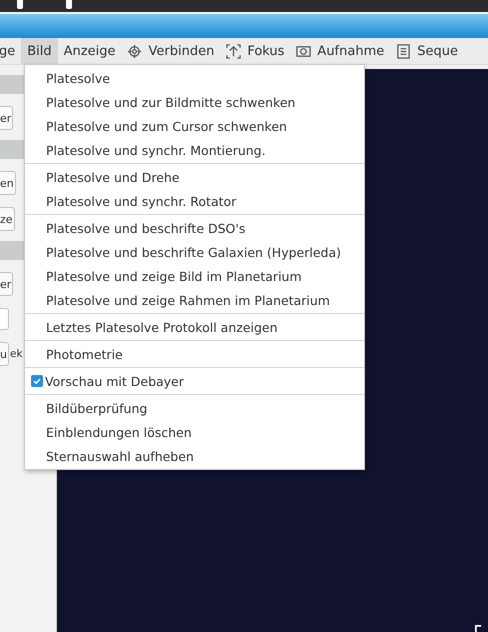 This screenshot has width=488, height=632. Describe the element at coordinates (78, 78) in the screenshot. I see `menu-item: Platesolve` at that location.